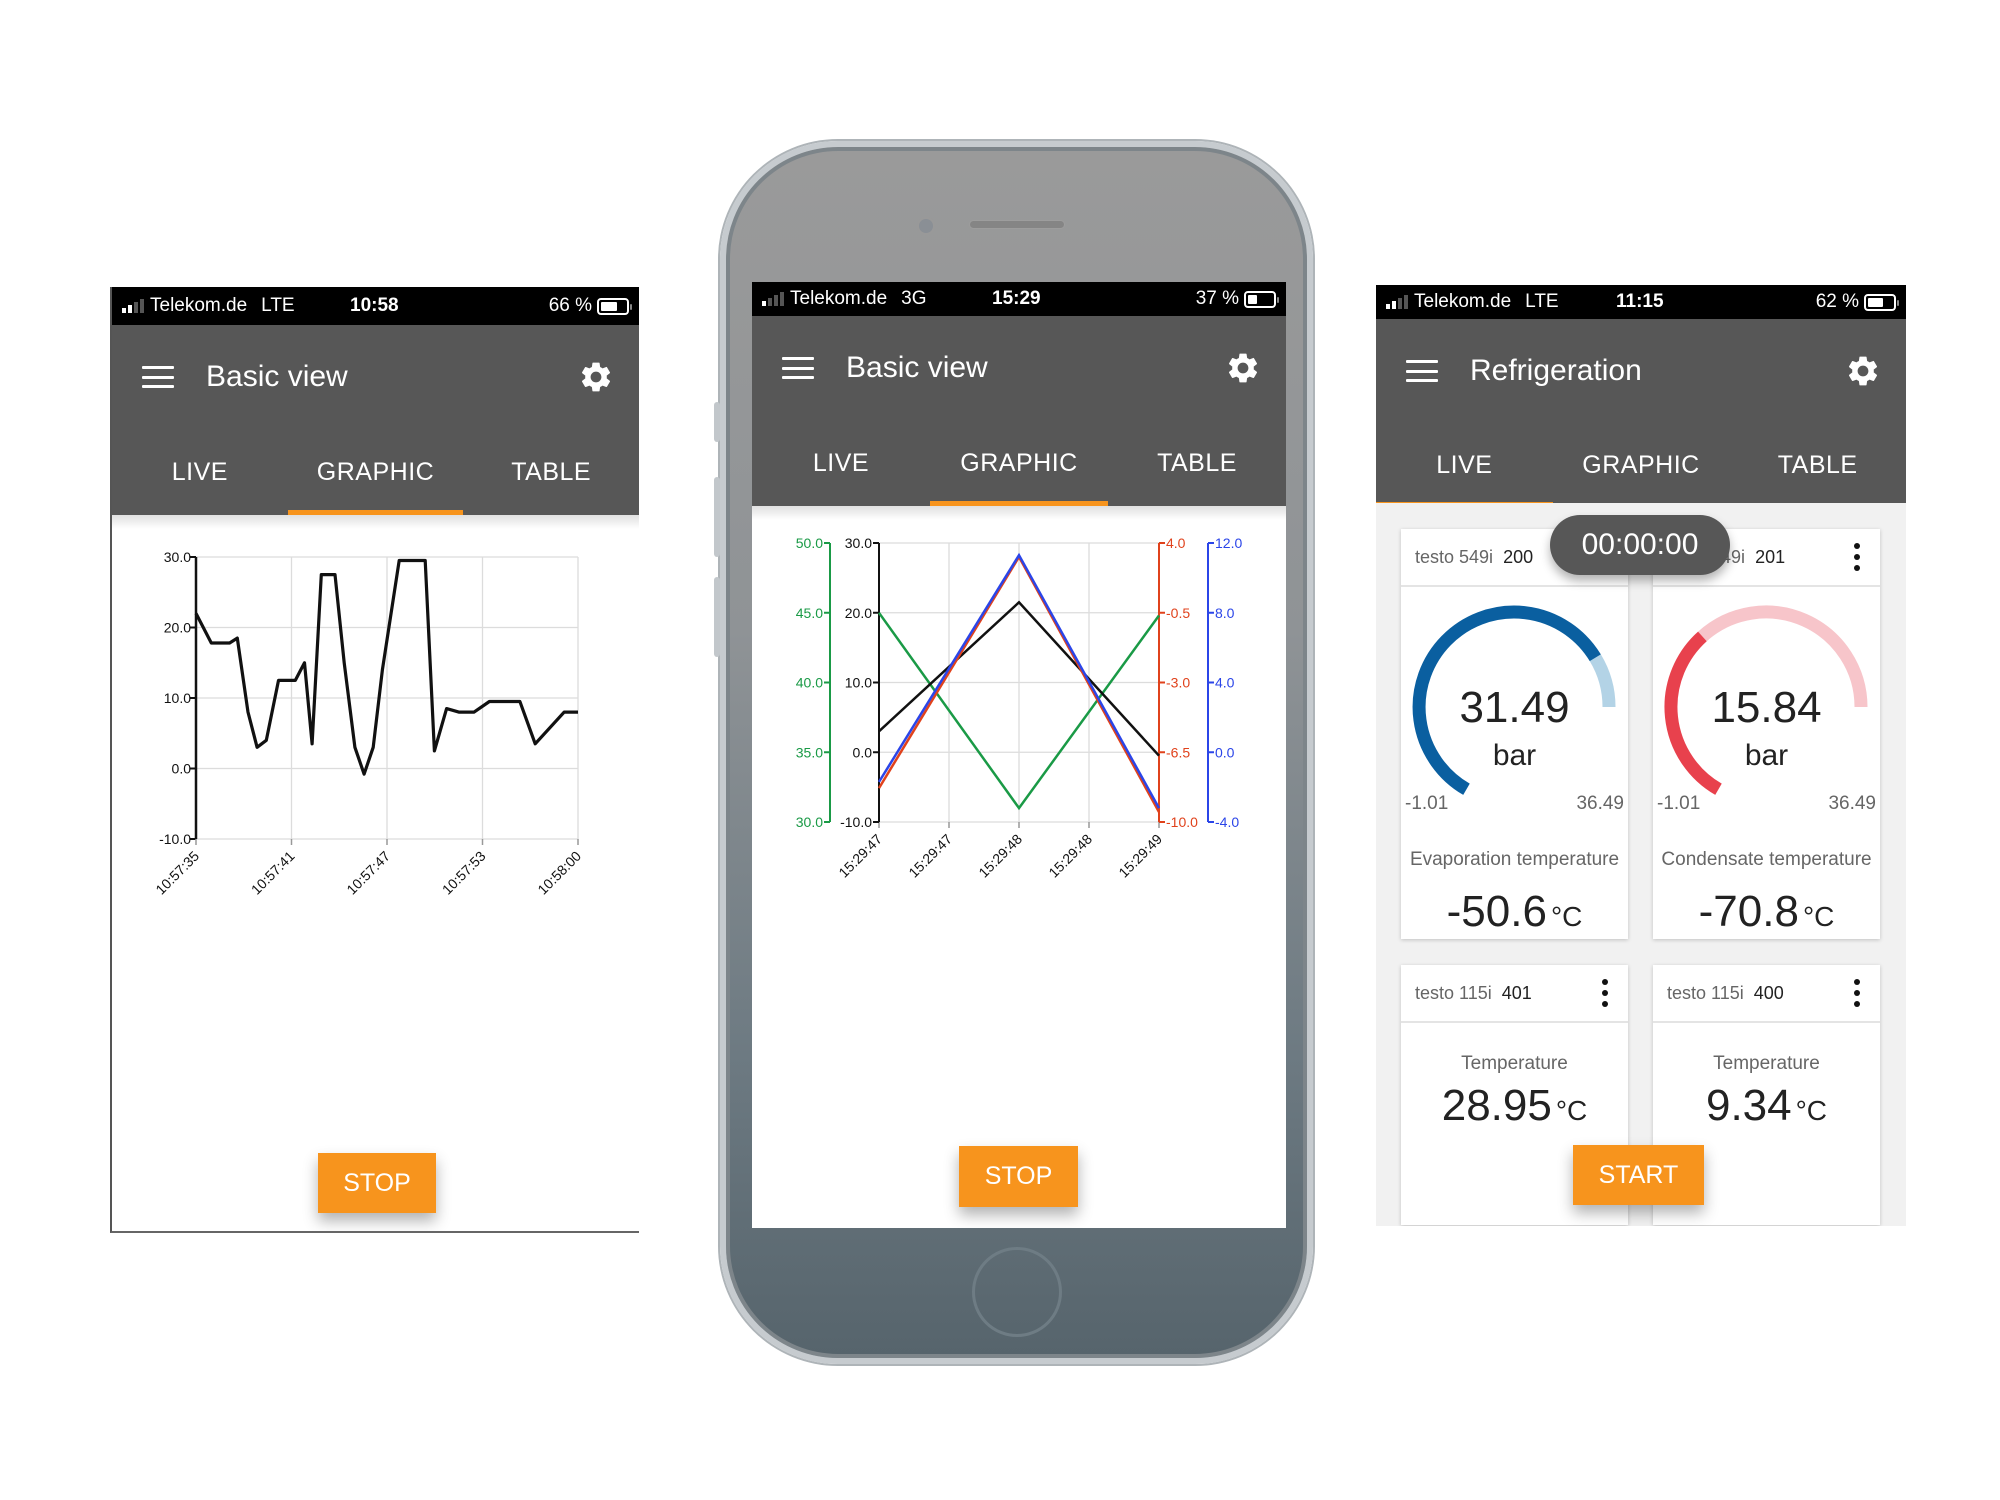 The height and width of the screenshot is (1500, 2000). What do you see at coordinates (1017, 224) in the screenshot?
I see `earpiece-speaker` at bounding box center [1017, 224].